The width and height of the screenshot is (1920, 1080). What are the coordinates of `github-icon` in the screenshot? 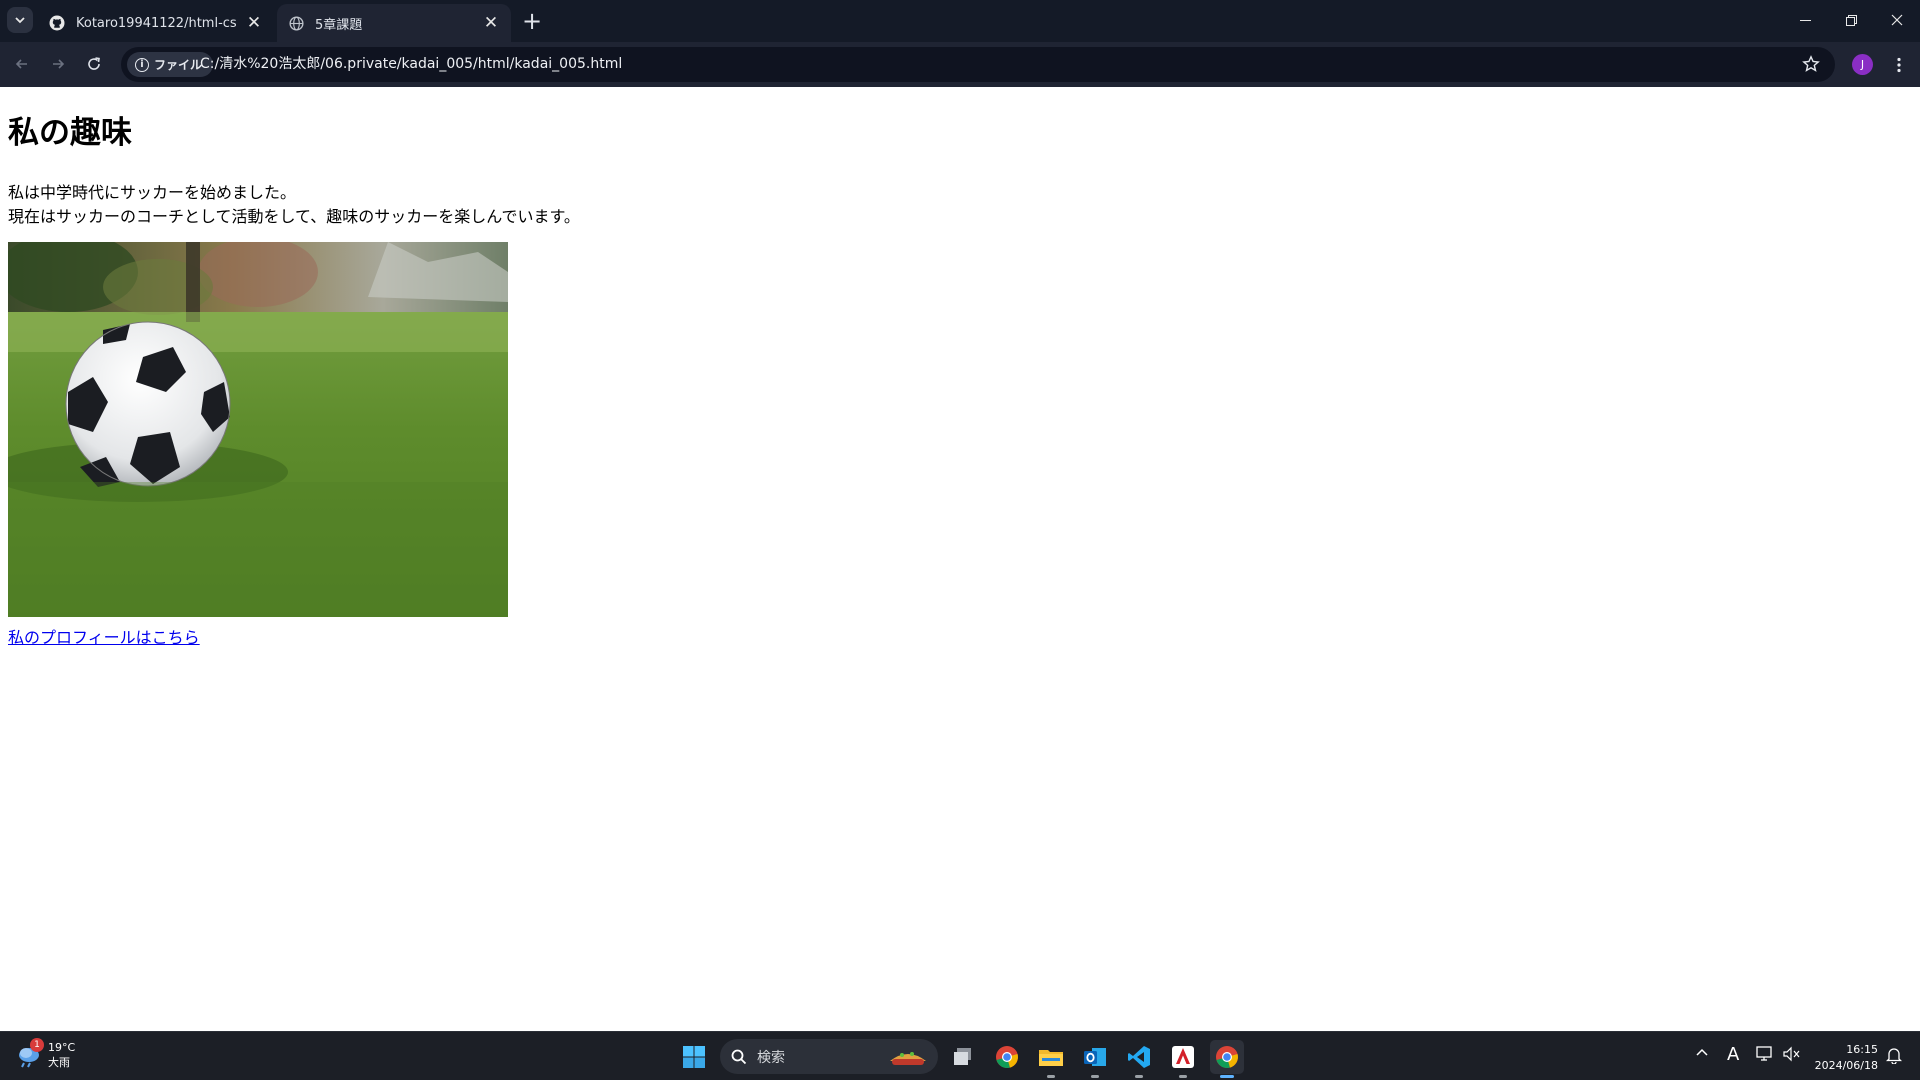 It's located at (57, 23).